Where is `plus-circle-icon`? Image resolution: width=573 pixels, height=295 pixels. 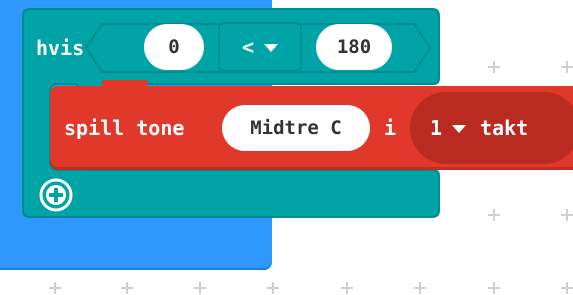
plus-circle-icon is located at coordinates (56, 195).